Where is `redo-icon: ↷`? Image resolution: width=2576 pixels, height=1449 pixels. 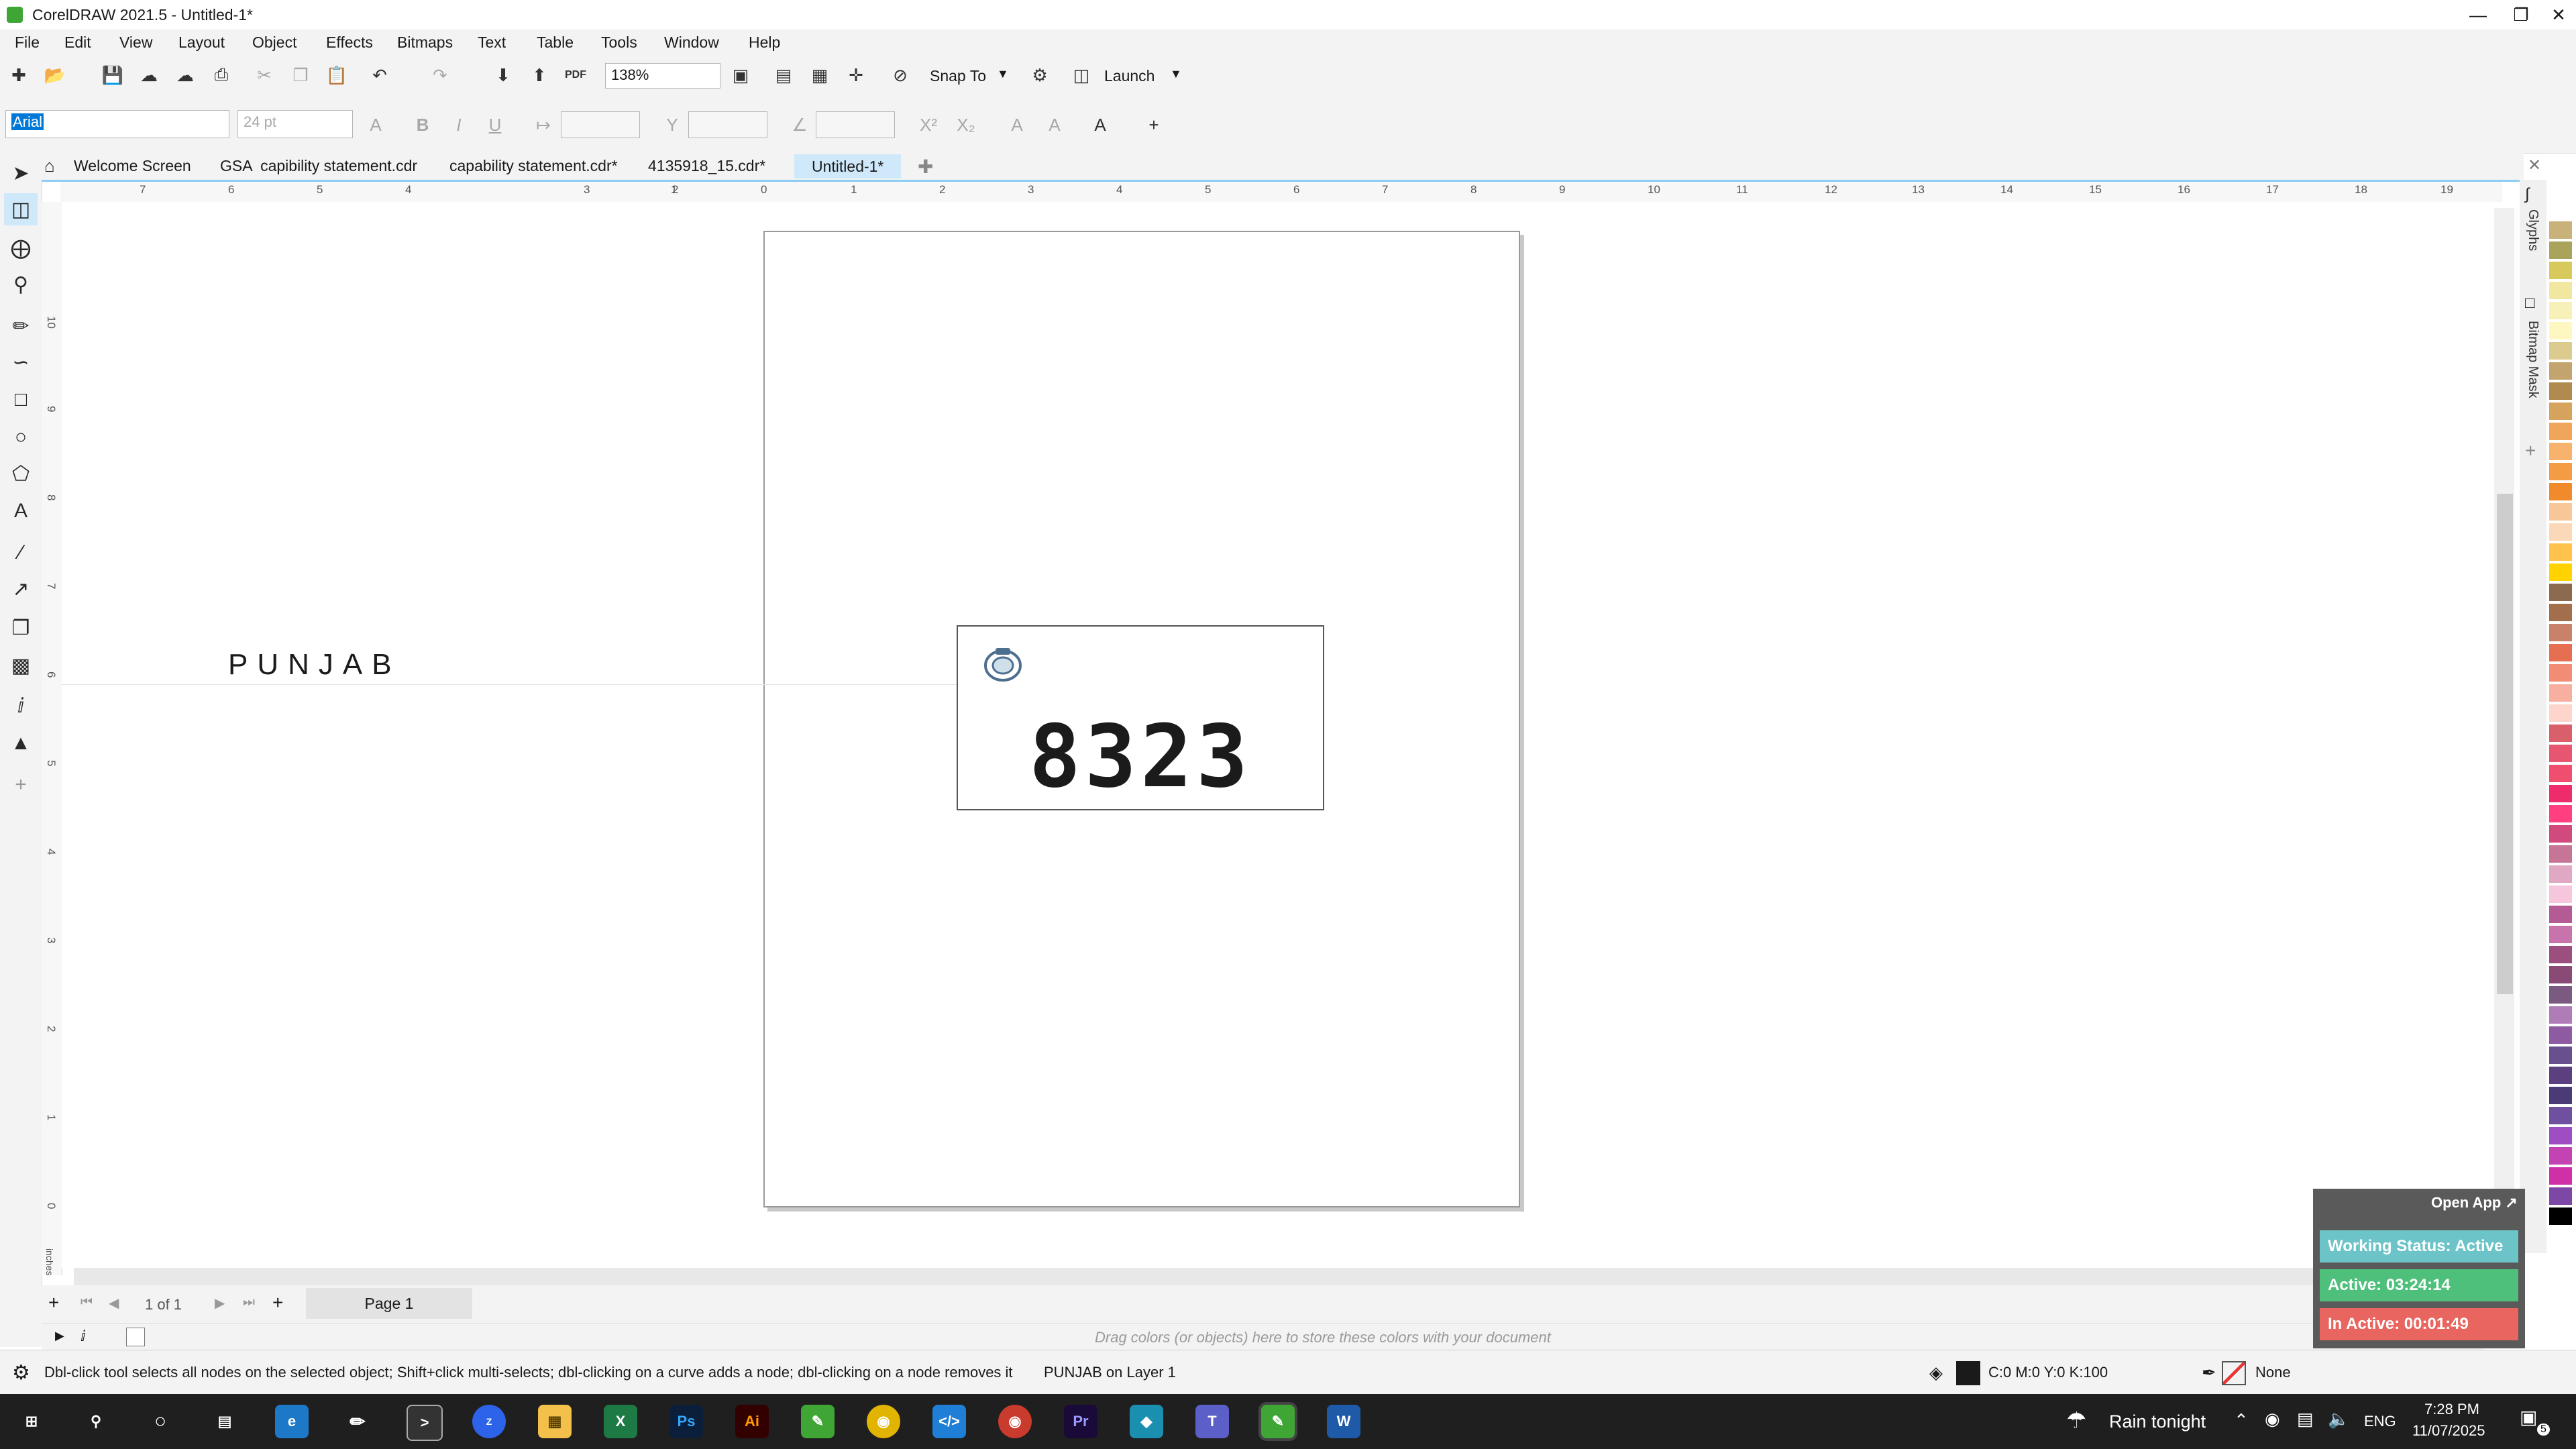 redo-icon: ↷ is located at coordinates (440, 75).